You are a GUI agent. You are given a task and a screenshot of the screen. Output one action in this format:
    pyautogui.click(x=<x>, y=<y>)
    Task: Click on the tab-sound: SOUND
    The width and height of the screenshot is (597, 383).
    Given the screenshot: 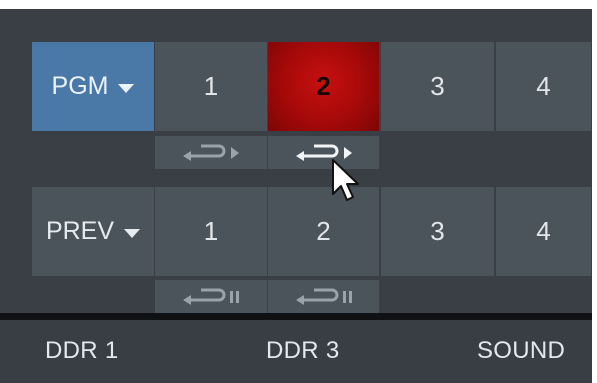 What is the action you would take?
    pyautogui.click(x=521, y=351)
    